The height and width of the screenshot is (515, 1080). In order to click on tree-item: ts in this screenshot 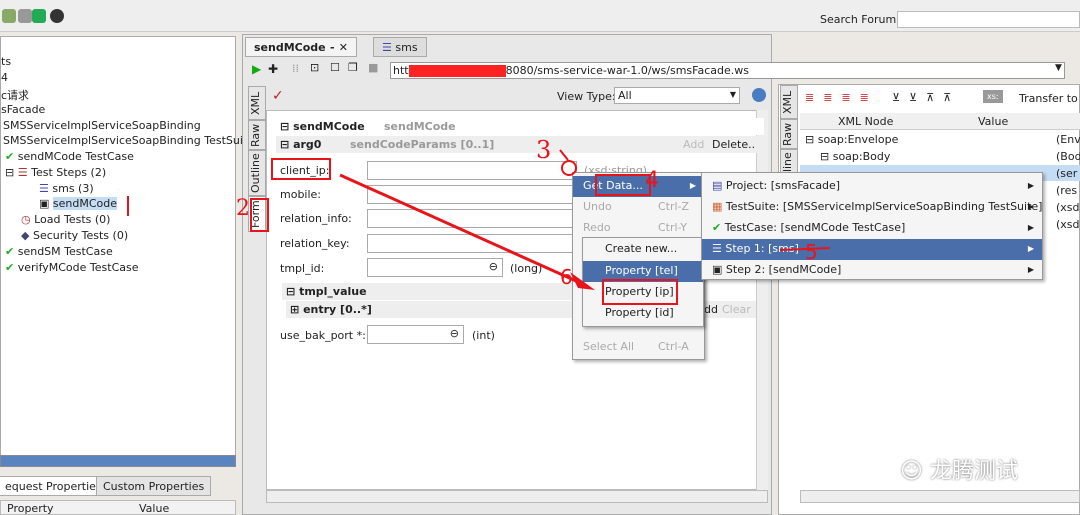, I will do `click(6, 61)`.